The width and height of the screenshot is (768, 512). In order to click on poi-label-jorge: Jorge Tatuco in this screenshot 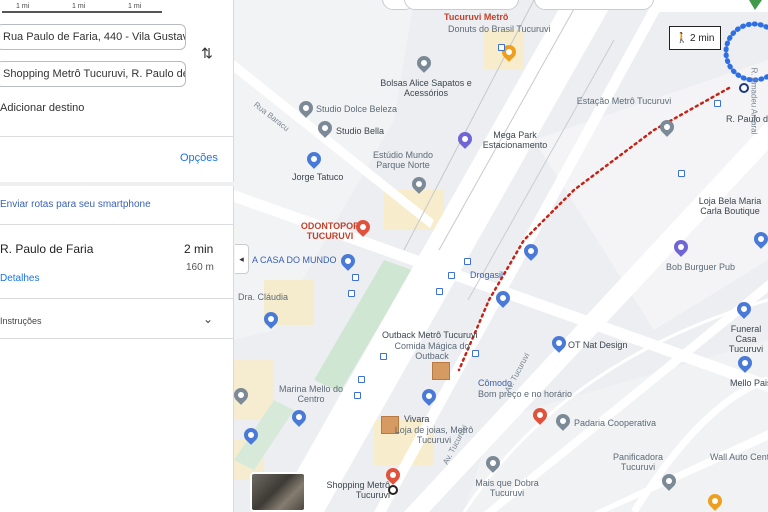, I will do `click(318, 177)`.